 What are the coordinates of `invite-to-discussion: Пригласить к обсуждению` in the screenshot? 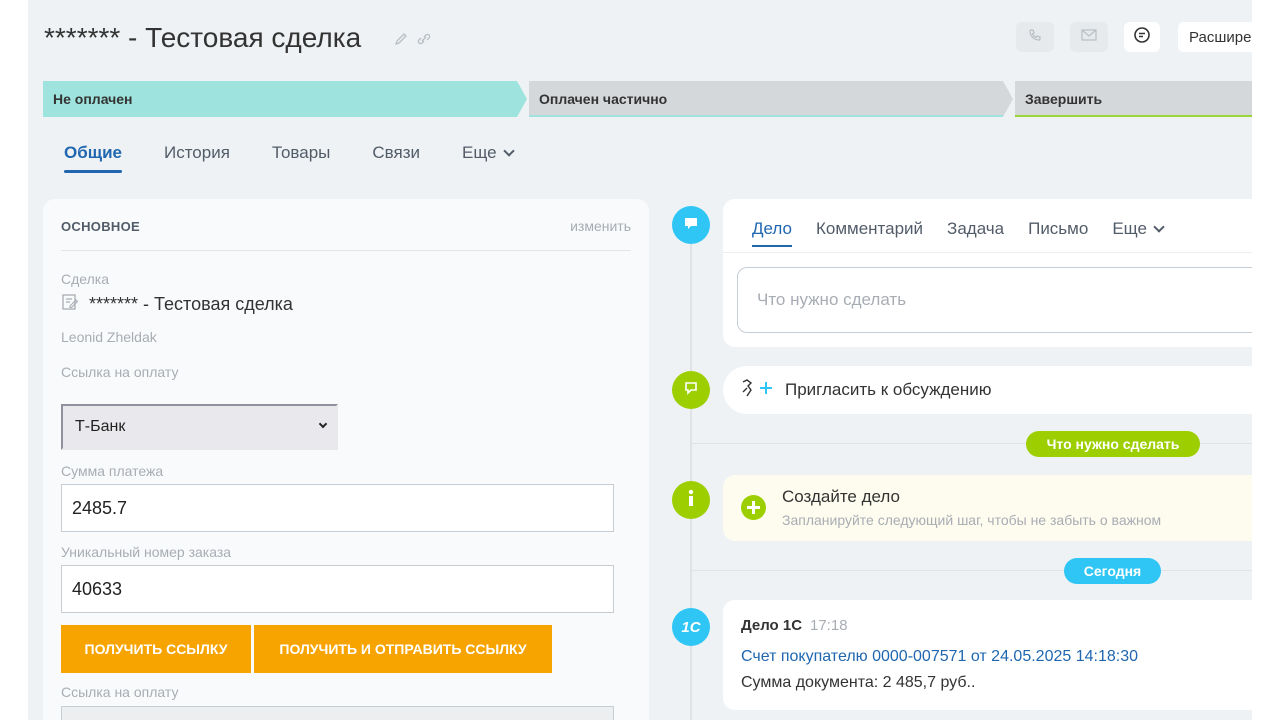 It's located at (987, 390).